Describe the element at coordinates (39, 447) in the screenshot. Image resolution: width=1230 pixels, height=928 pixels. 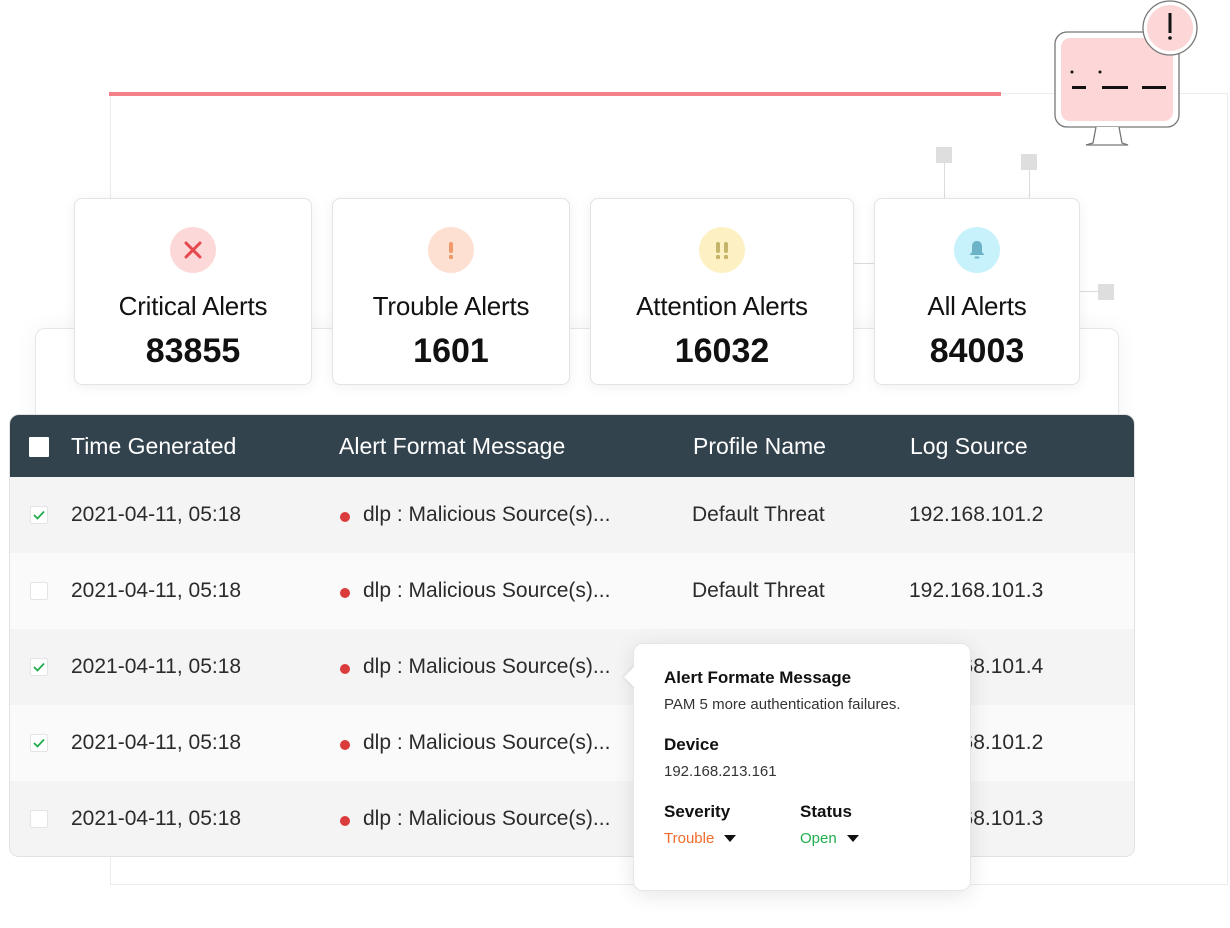
I see `select-all-checkbox` at that location.